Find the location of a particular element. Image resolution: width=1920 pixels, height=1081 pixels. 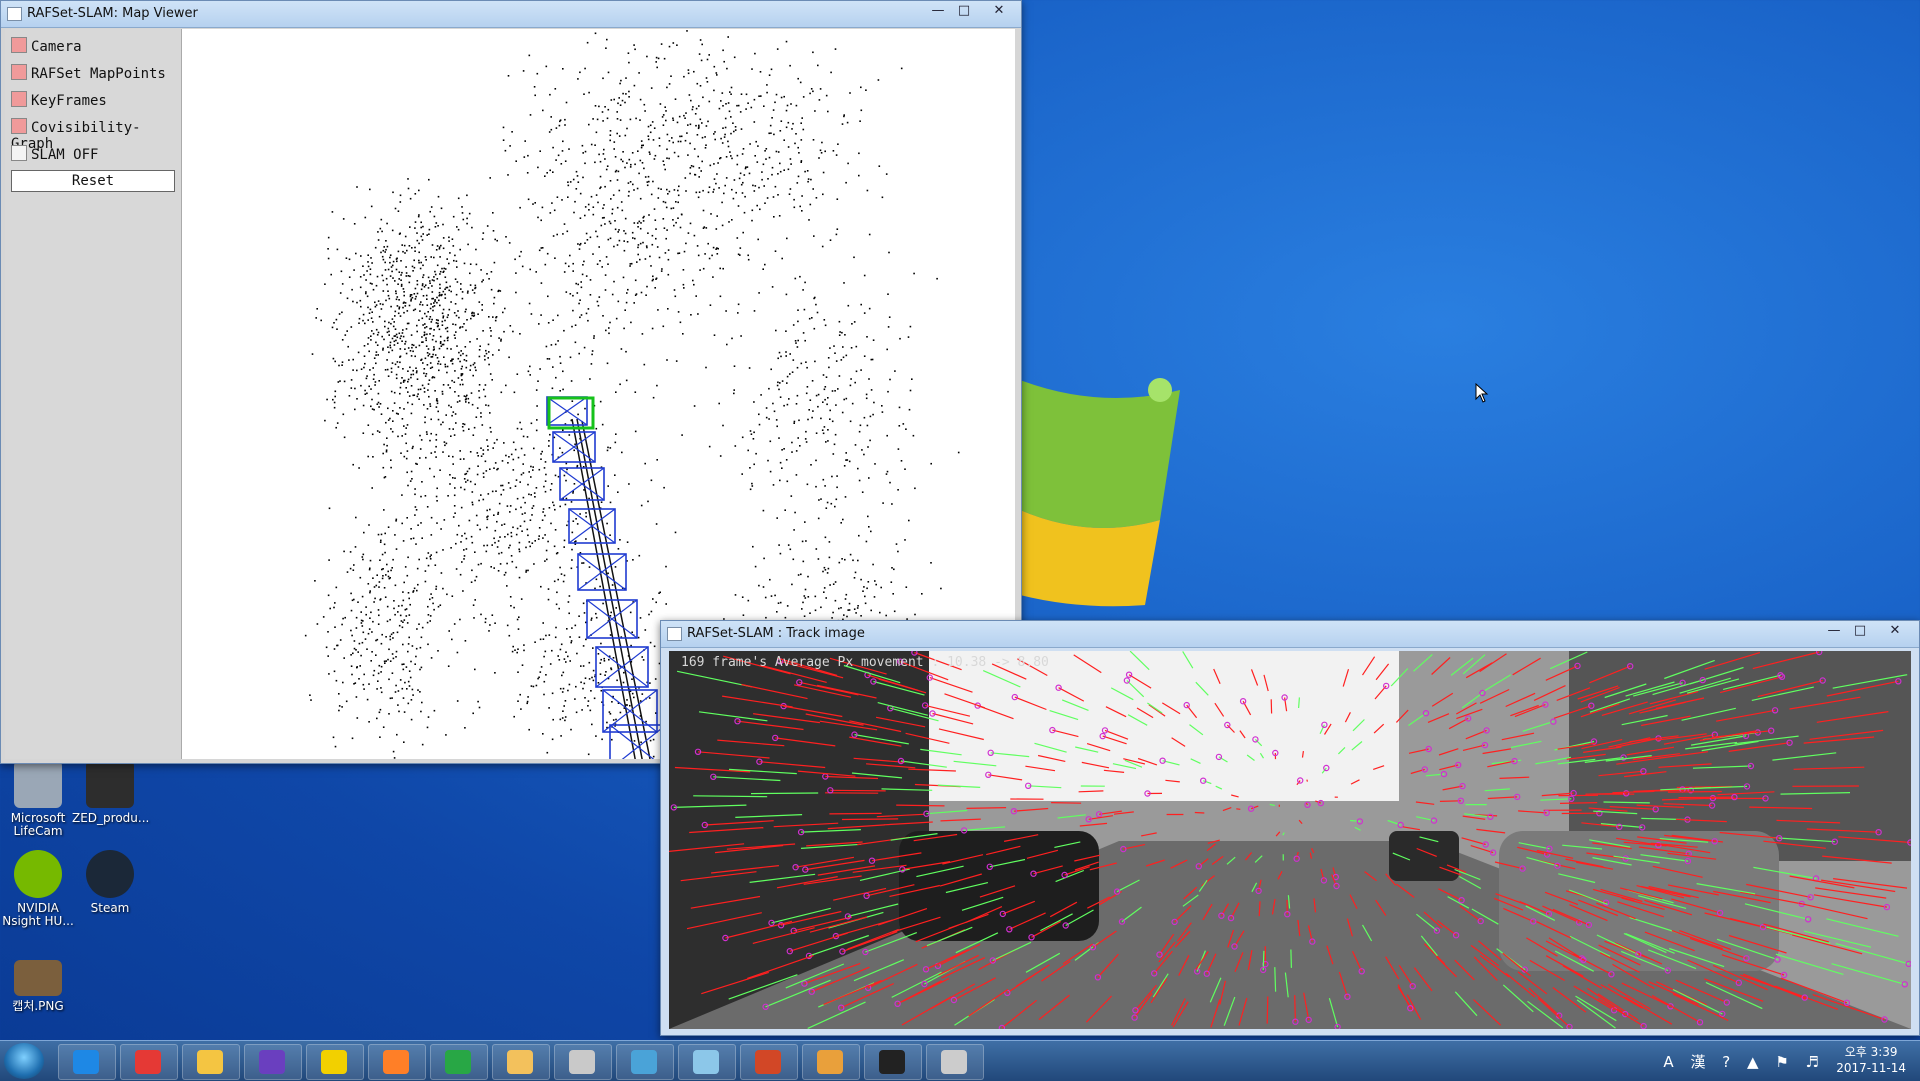

clock: 오후 3:39 2017-11-14 is located at coordinates (1871, 1060).